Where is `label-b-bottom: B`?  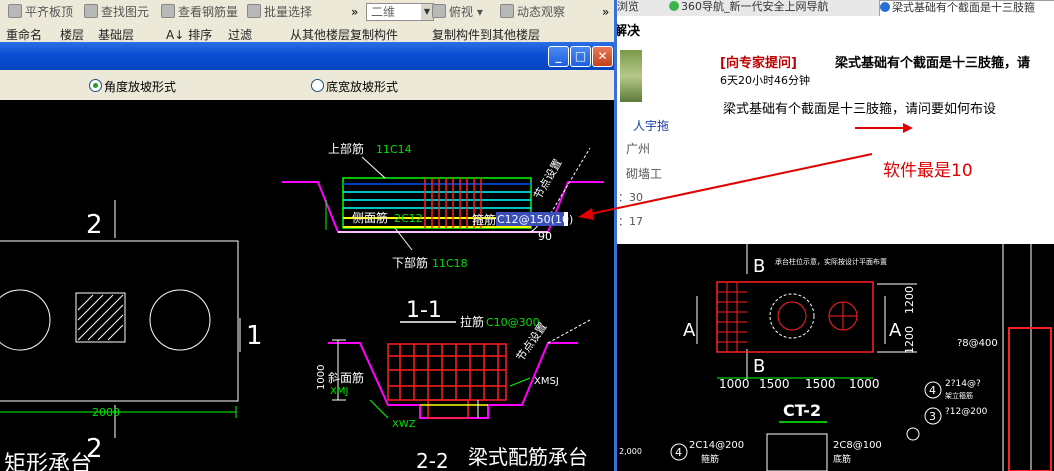 label-b-bottom: B is located at coordinates (759, 366).